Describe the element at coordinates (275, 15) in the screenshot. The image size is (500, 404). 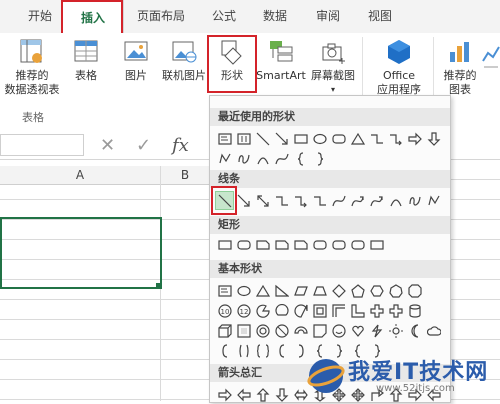
I see `tab-data: 数据` at that location.